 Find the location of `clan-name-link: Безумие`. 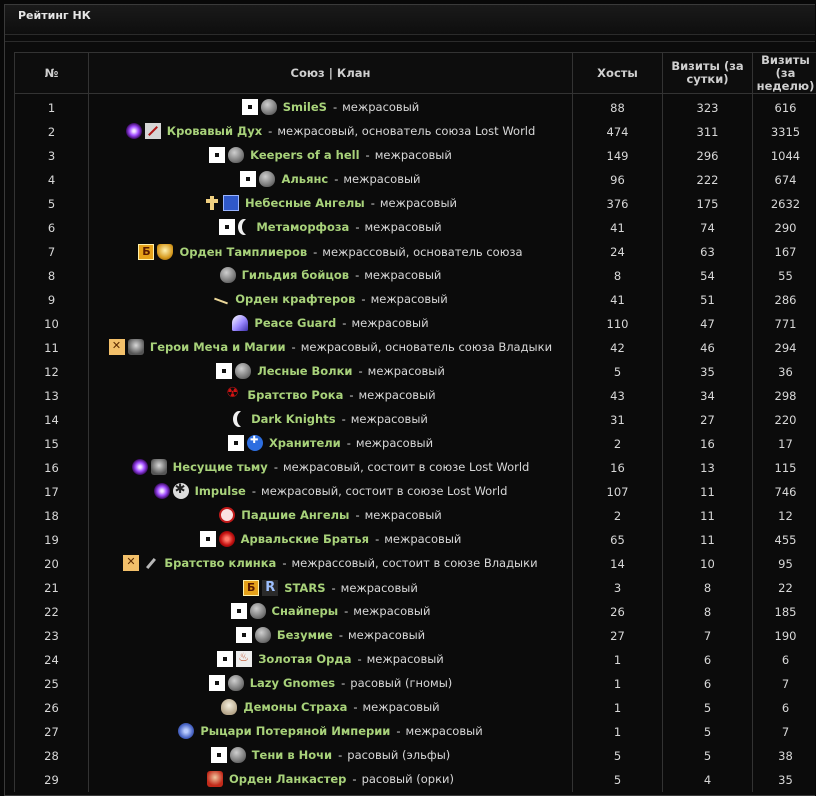

clan-name-link: Безумие is located at coordinates (305, 635).